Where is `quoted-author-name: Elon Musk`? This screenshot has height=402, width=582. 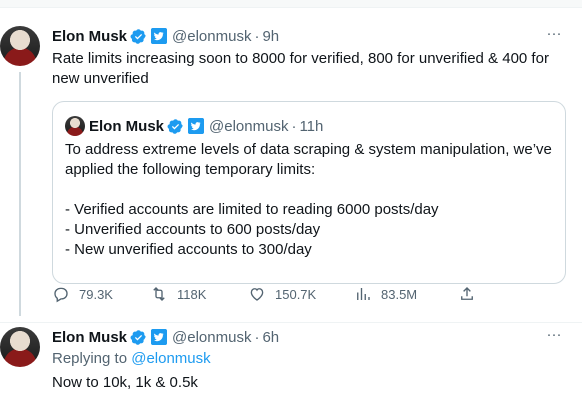
quoted-author-name: Elon Musk is located at coordinates (126, 126).